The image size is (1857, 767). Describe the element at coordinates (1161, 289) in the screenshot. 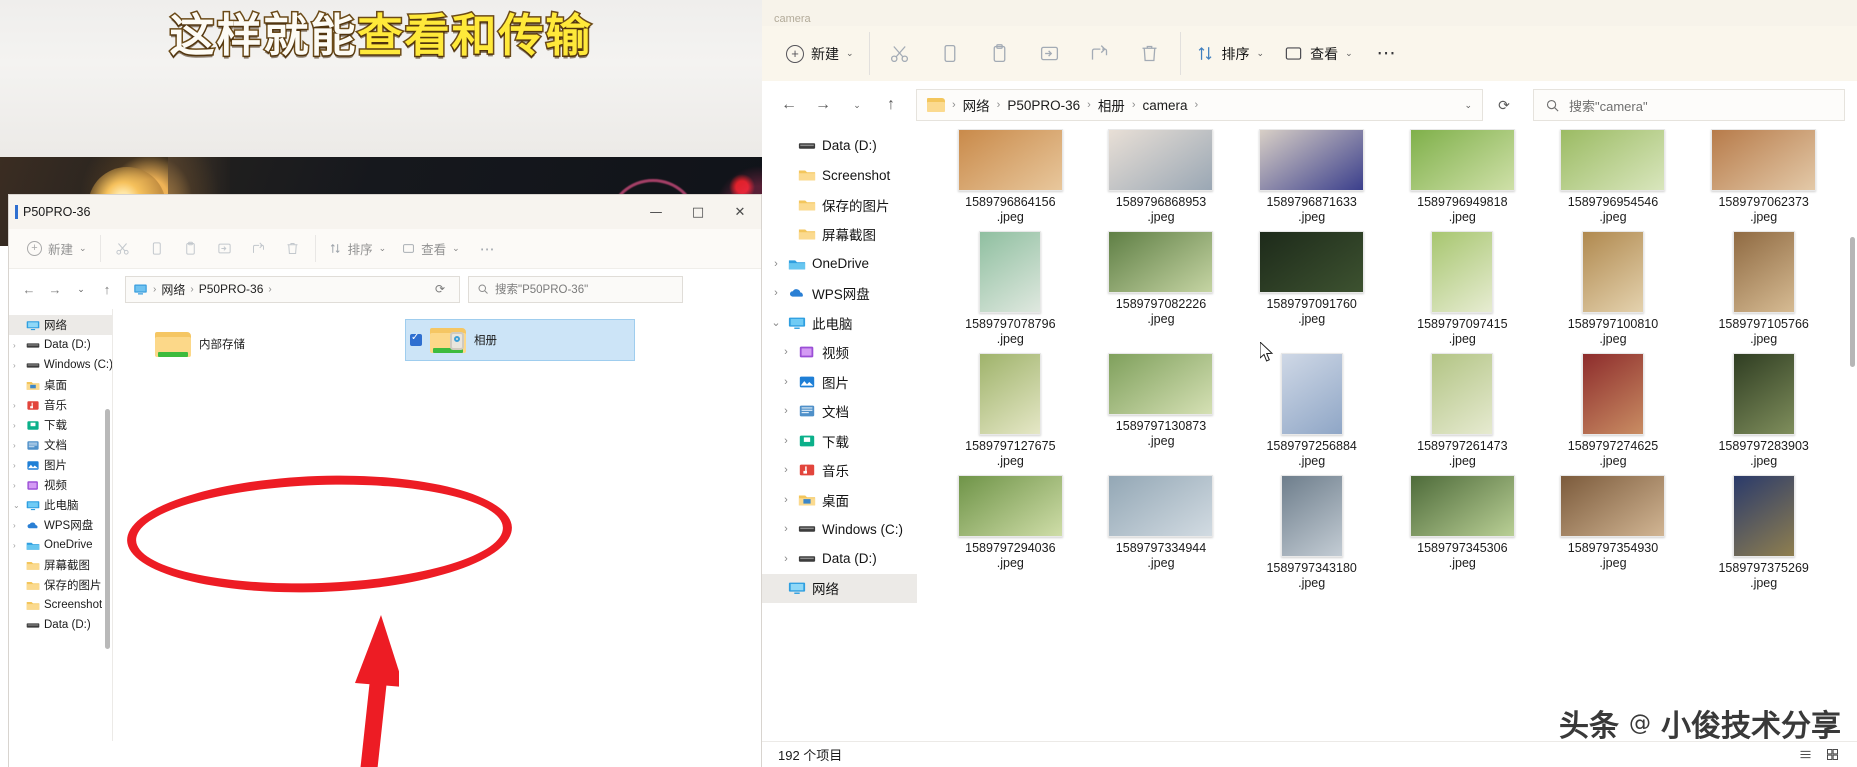

I see `file-tile: 1589797082226 .jpeg` at that location.